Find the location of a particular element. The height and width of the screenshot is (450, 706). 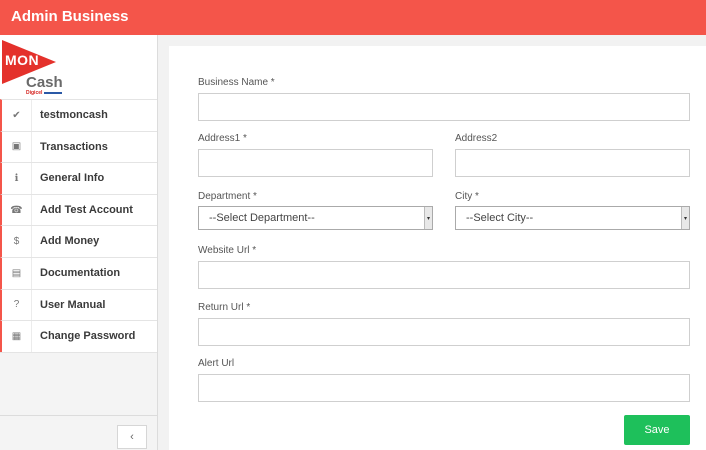

sidebar-item-add-test-account: ☎ Add Test Account is located at coordinates (78, 209).